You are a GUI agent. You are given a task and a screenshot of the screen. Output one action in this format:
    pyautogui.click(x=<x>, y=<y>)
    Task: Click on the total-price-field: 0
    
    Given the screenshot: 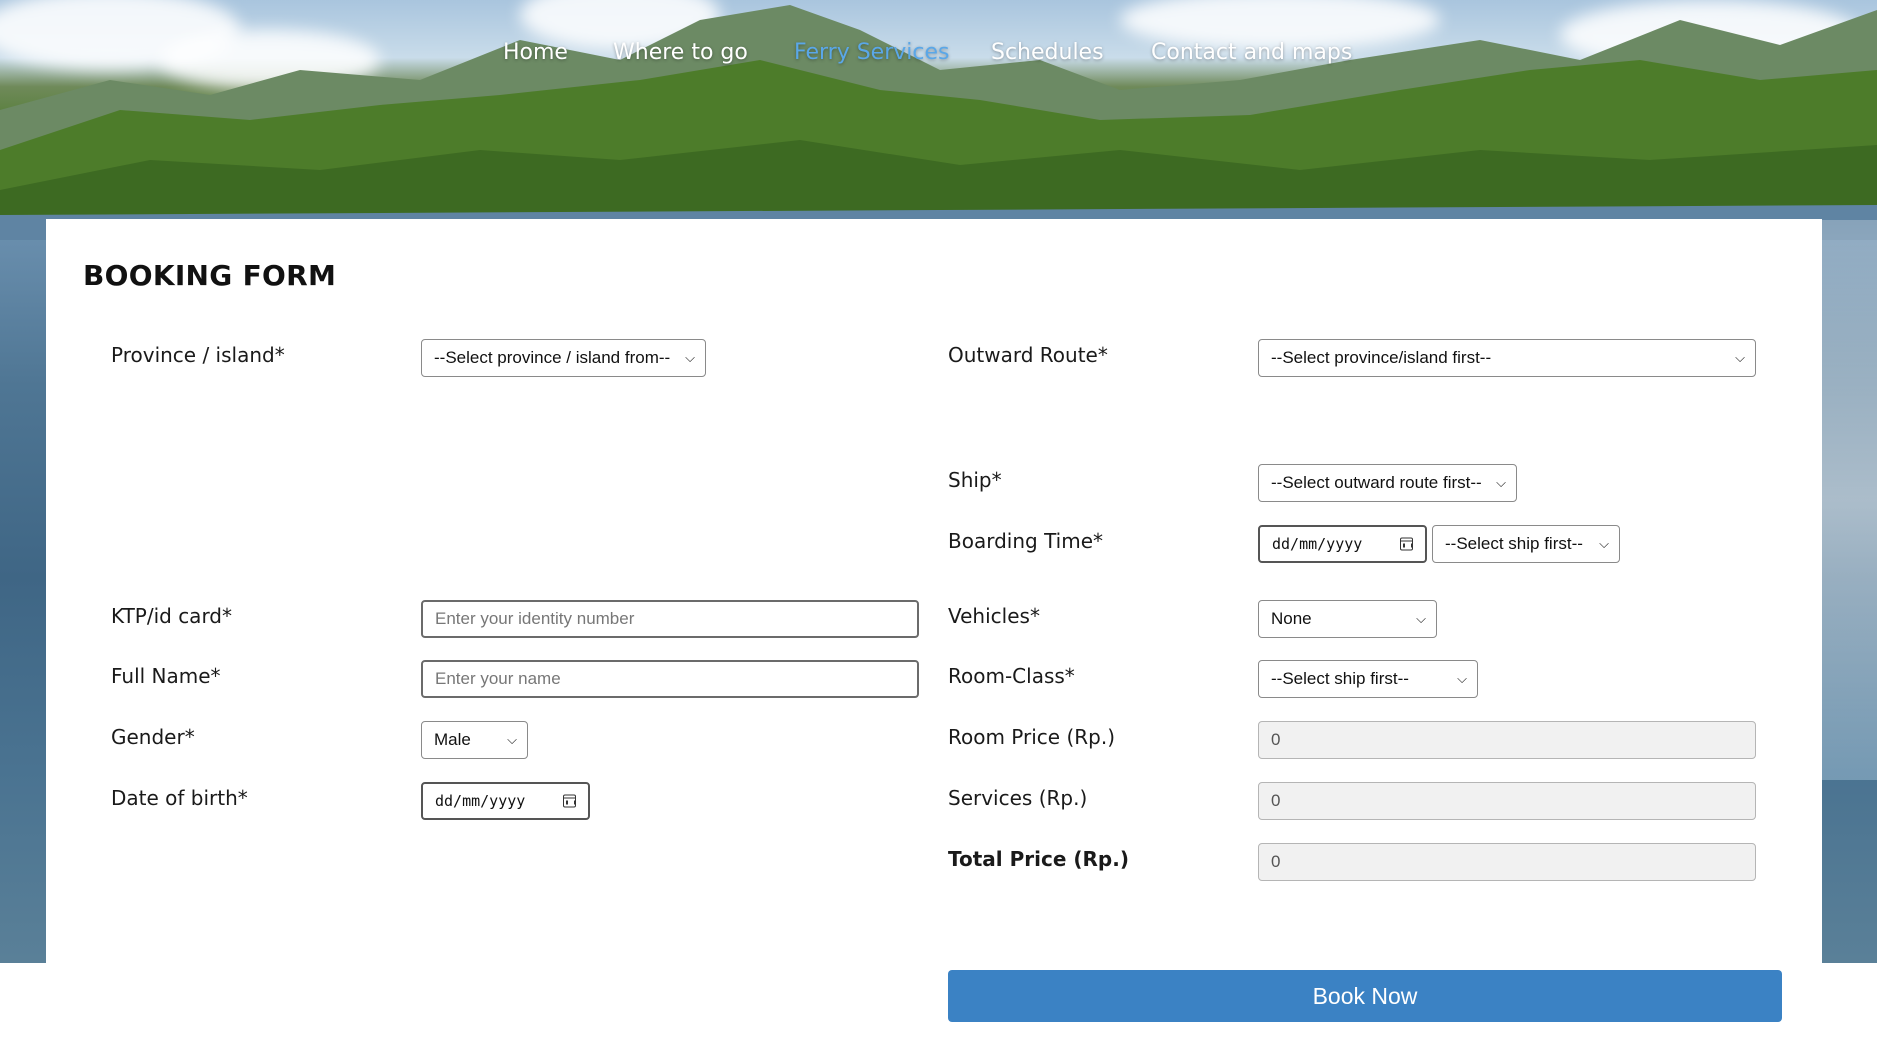 What is the action you would take?
    pyautogui.click(x=1507, y=862)
    